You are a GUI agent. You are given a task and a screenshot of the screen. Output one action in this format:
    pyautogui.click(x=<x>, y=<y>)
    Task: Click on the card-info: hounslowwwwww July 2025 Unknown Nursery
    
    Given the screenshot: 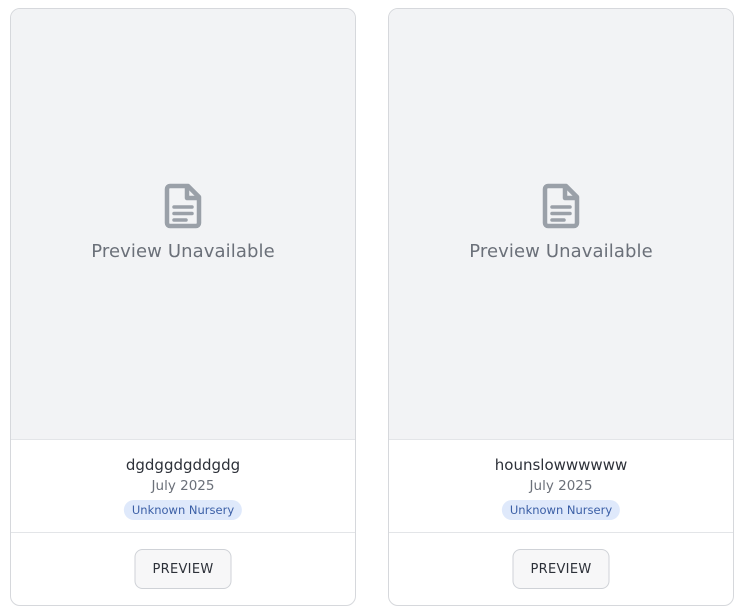 What is the action you would take?
    pyautogui.click(x=561, y=486)
    